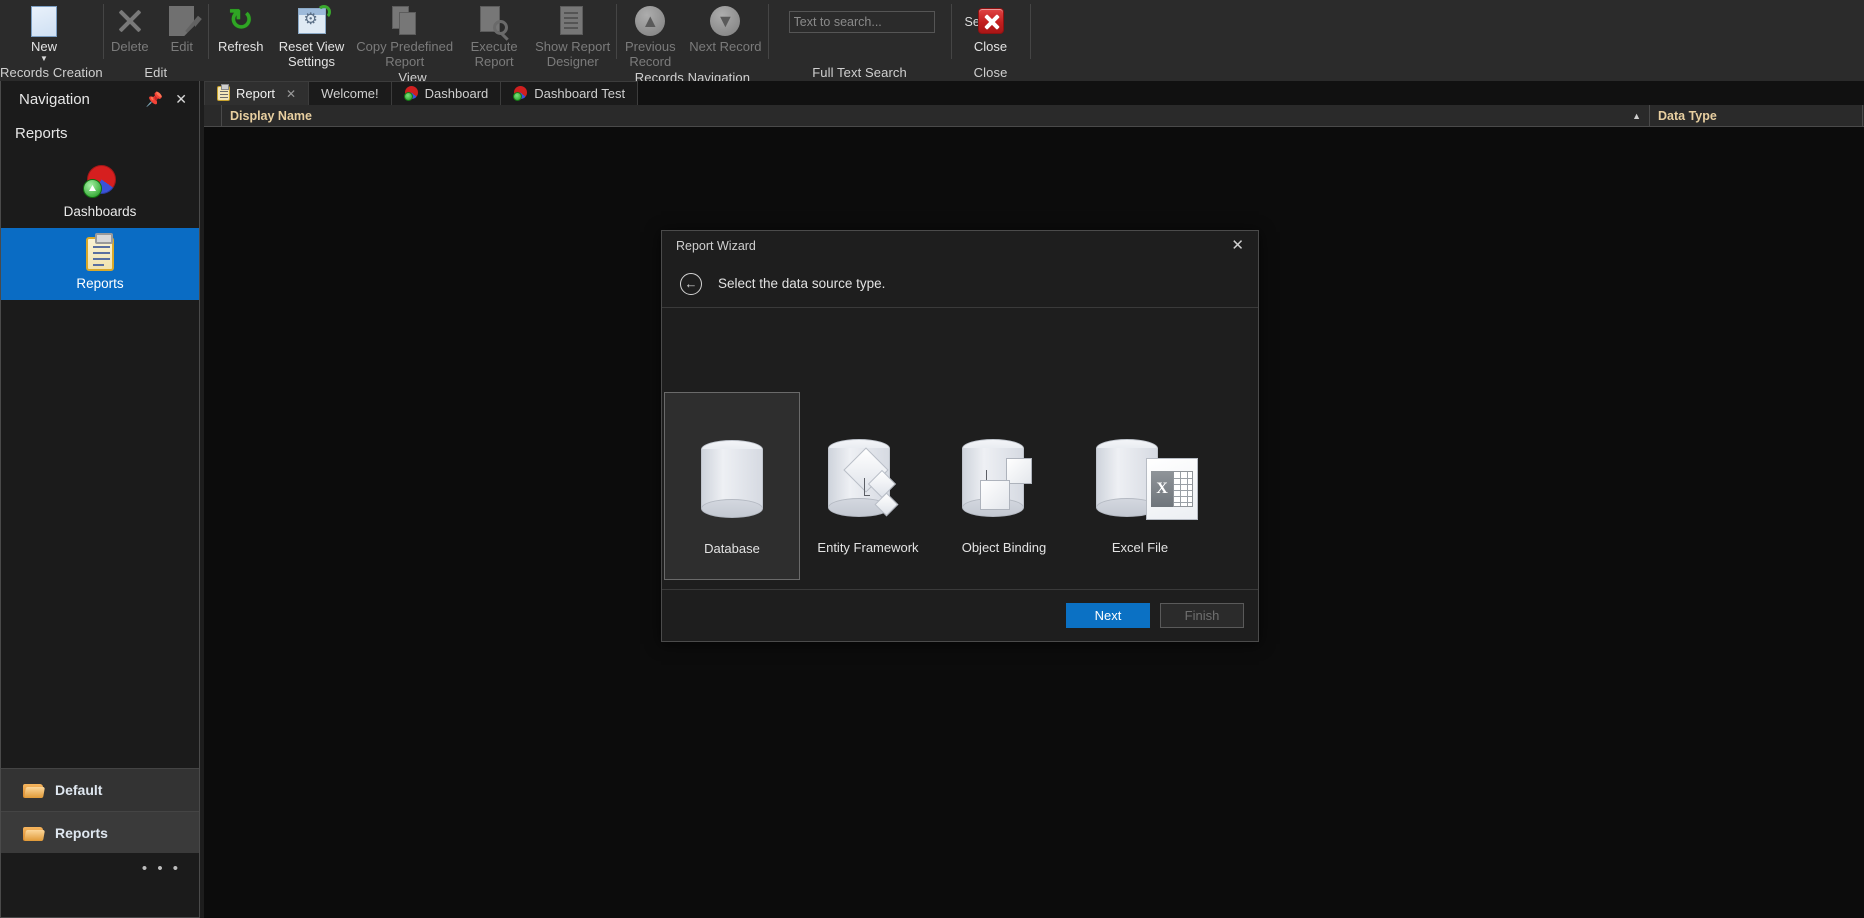  I want to click on divider, so click(1030, 31).